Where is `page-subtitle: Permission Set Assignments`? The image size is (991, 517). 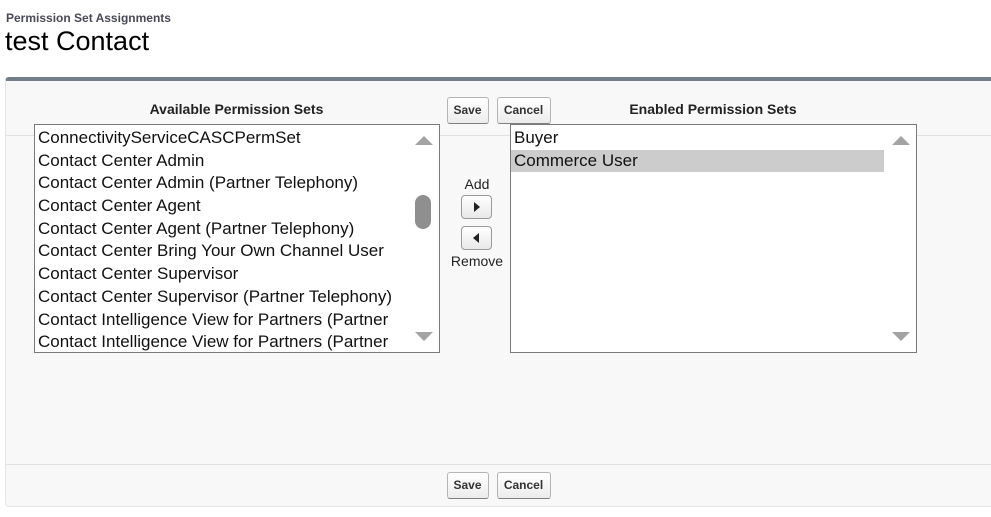
page-subtitle: Permission Set Assignments is located at coordinates (88, 18).